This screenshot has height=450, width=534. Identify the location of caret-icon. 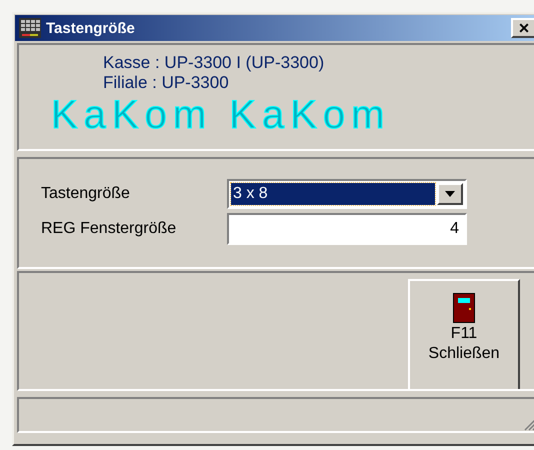
(450, 194).